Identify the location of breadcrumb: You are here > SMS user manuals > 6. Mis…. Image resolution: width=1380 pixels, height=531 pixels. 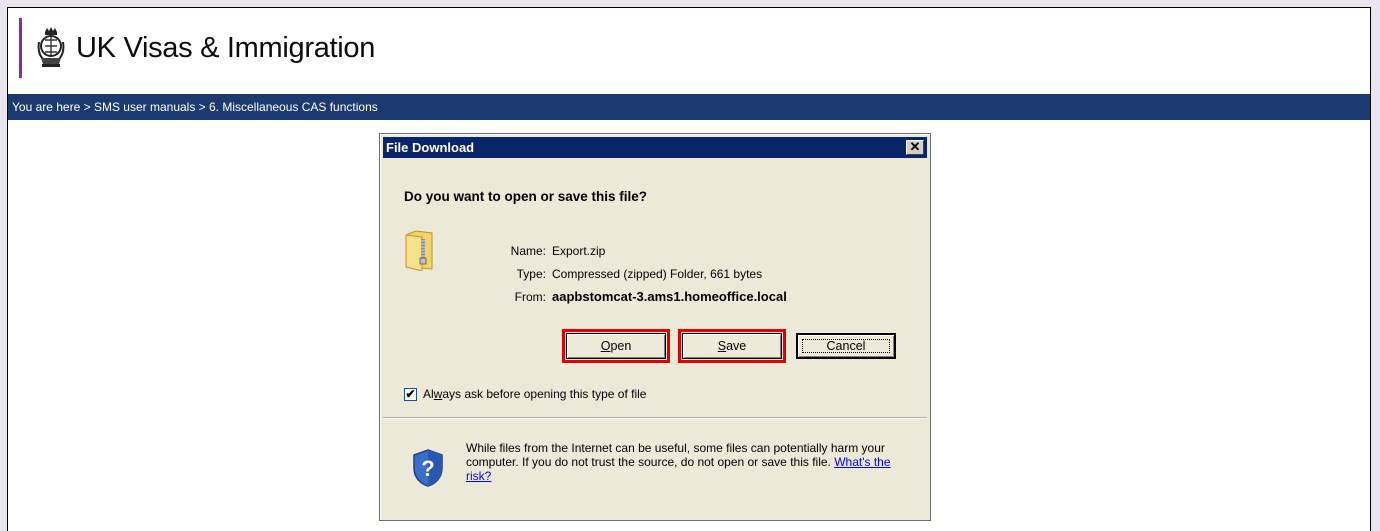
(689, 107).